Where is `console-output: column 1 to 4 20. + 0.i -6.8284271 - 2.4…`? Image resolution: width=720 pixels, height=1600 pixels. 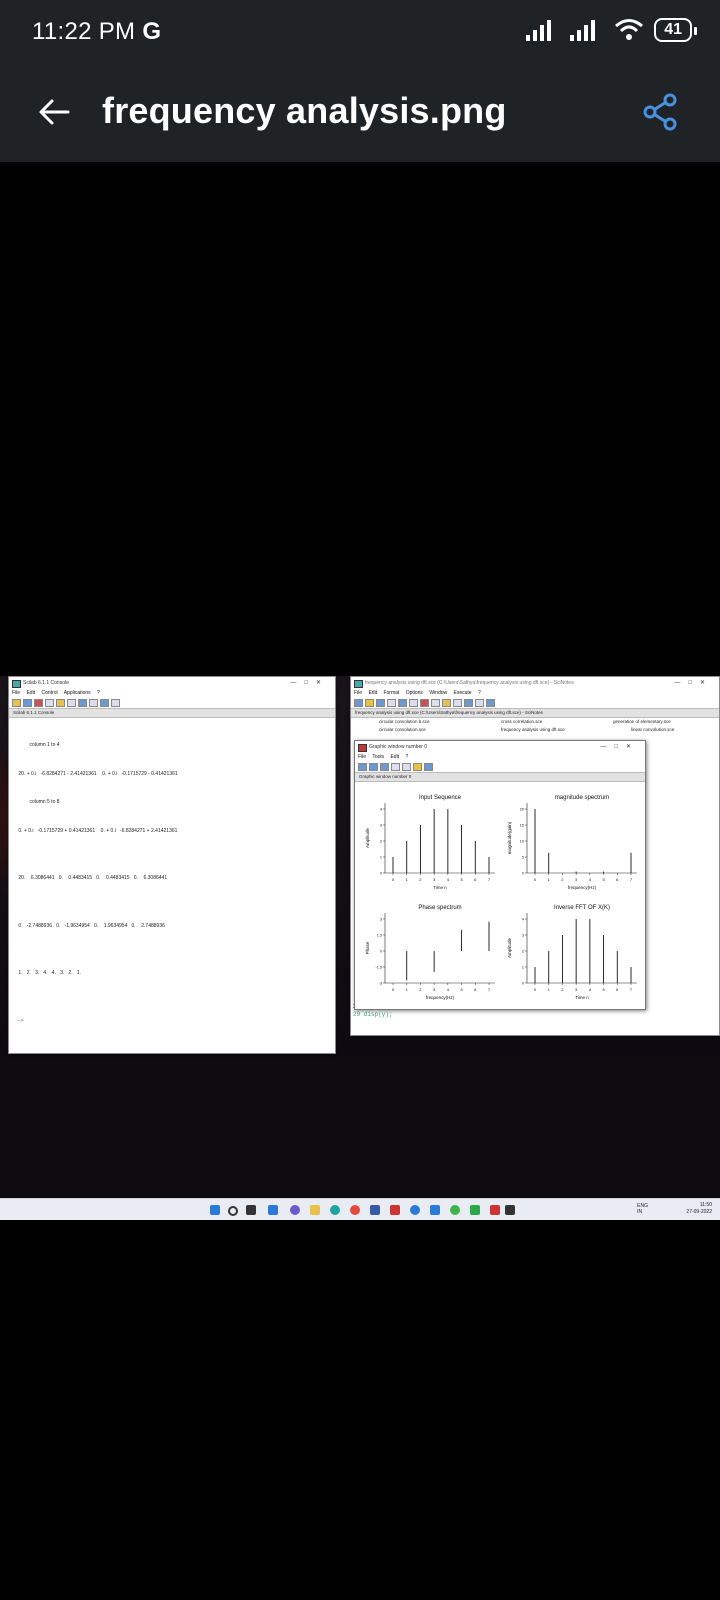
console-output: column 1 to 4 20. + 0.i -6.8284271 - 2.4… is located at coordinates (172, 883).